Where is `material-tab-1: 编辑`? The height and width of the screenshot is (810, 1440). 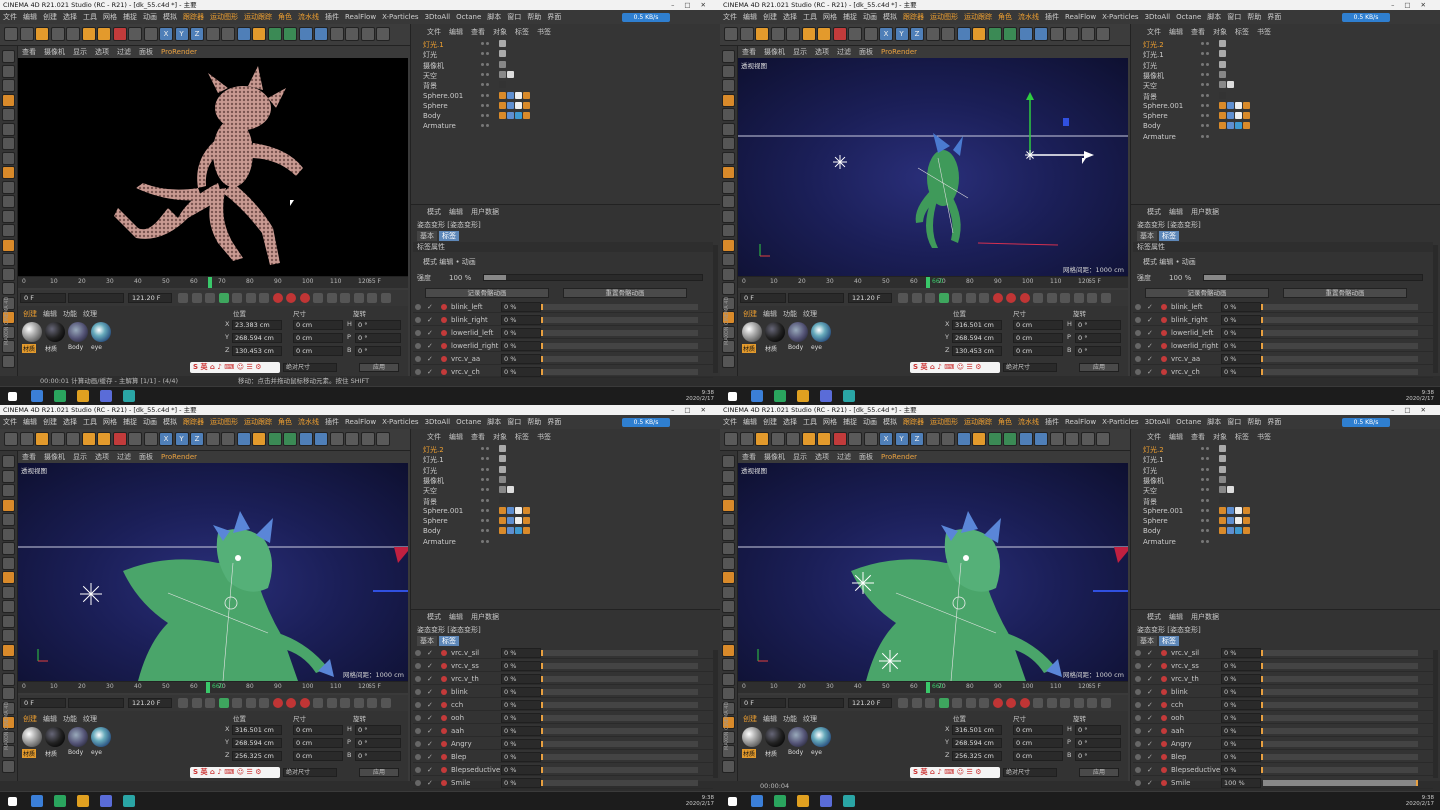
material-tab-1: 编辑 is located at coordinates (50, 314).